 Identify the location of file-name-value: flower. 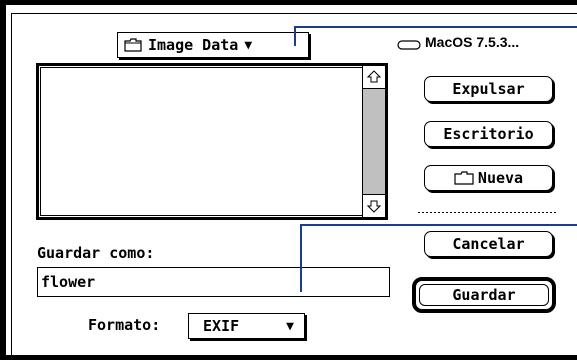
(68, 282).